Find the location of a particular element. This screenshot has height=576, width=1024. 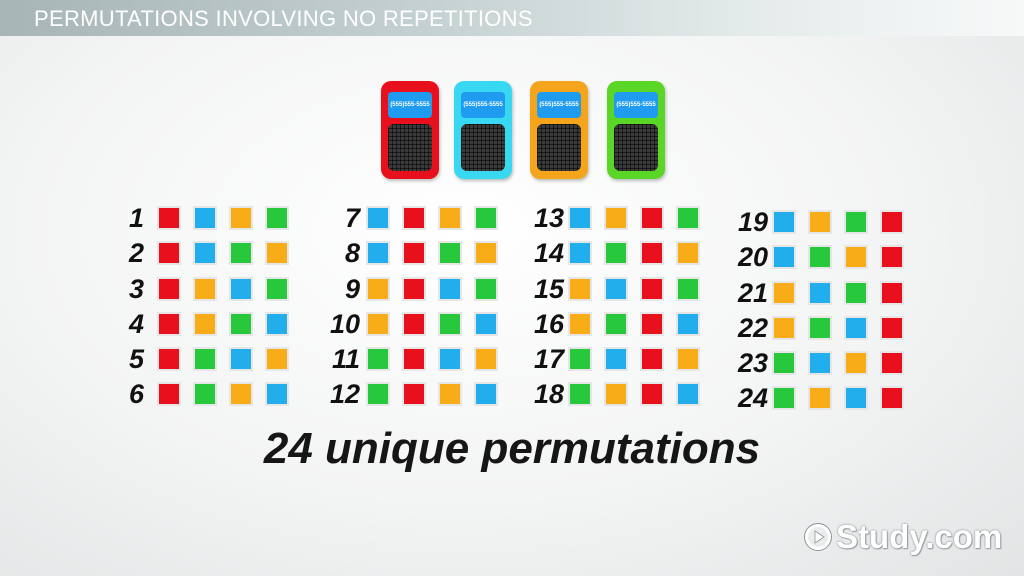

permutation-number: 24 is located at coordinates (752, 398).